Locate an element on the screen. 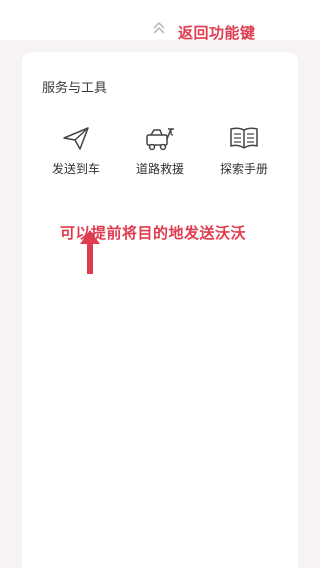 This screenshot has height=568, width=320. double-chevron-up-icon is located at coordinates (159, 28).